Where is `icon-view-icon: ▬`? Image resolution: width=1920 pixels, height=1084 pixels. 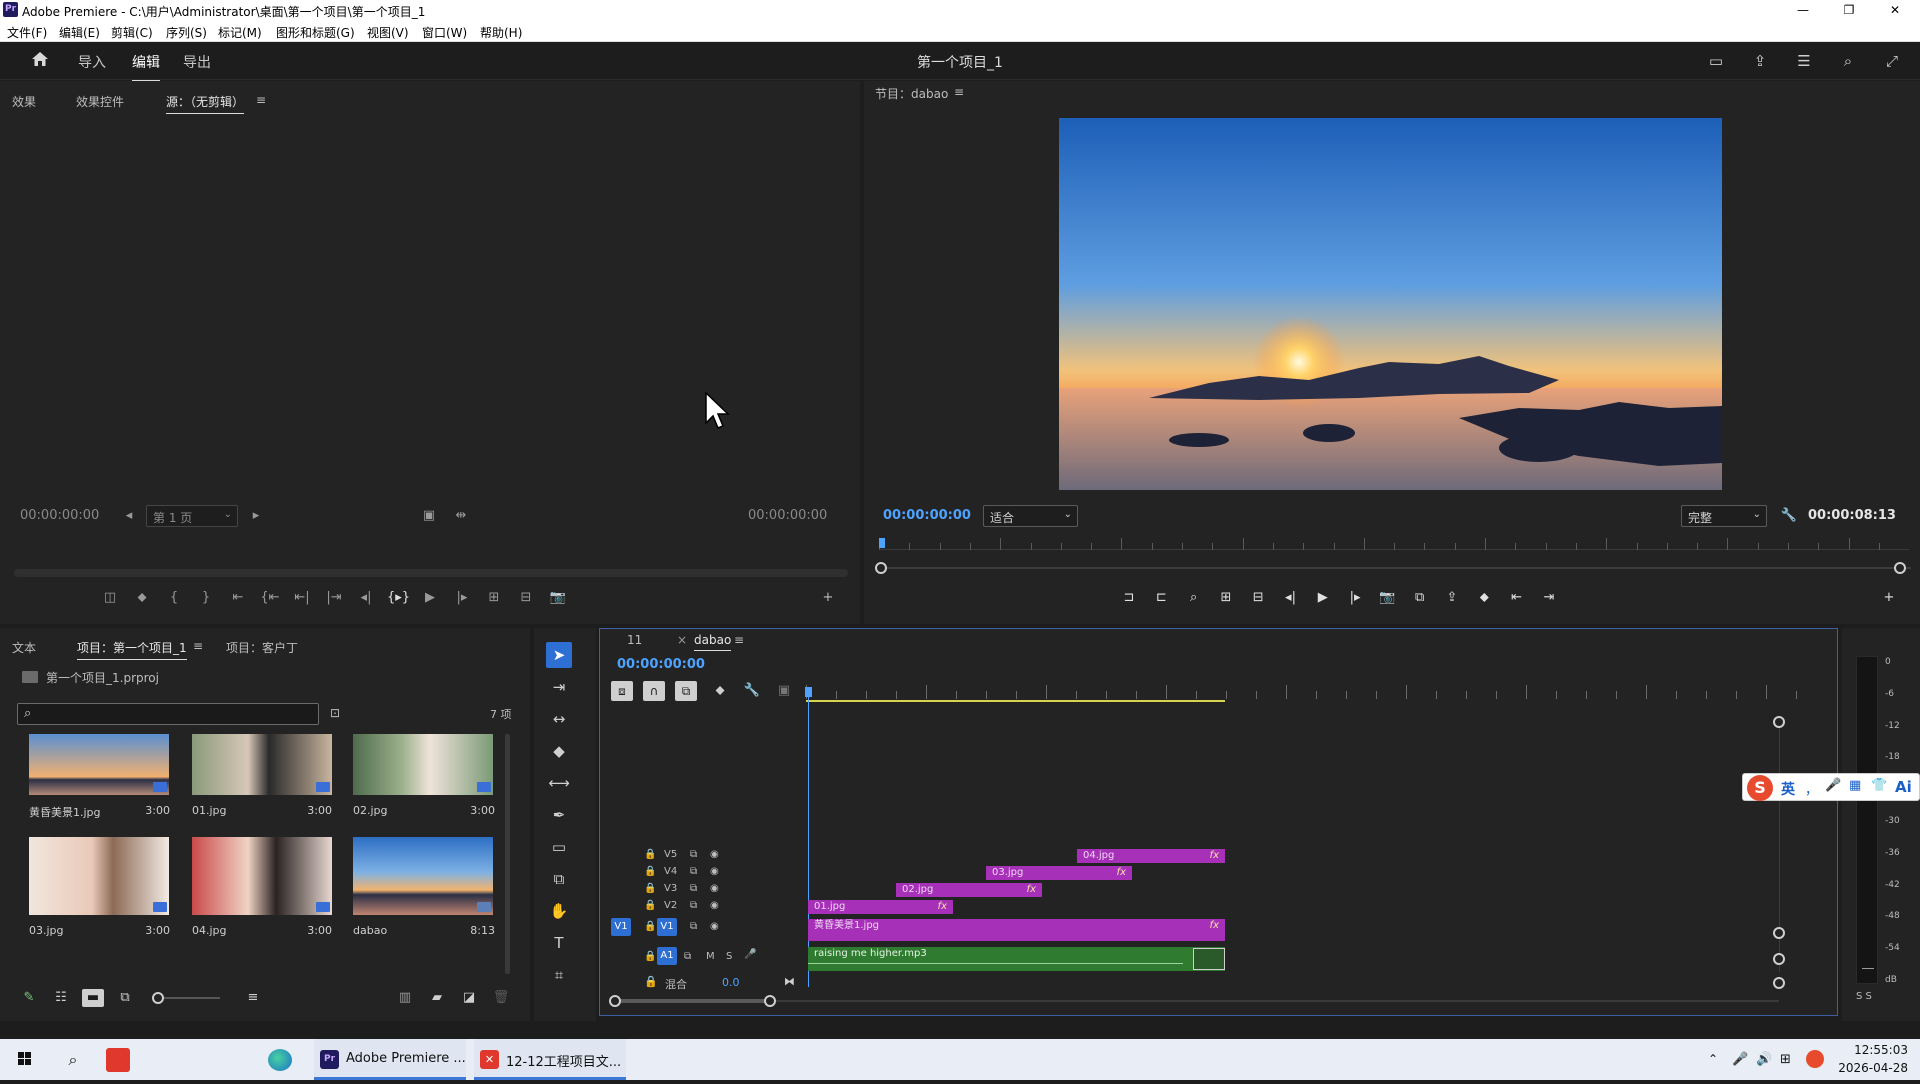
icon-view-icon: ▬ is located at coordinates (93, 998).